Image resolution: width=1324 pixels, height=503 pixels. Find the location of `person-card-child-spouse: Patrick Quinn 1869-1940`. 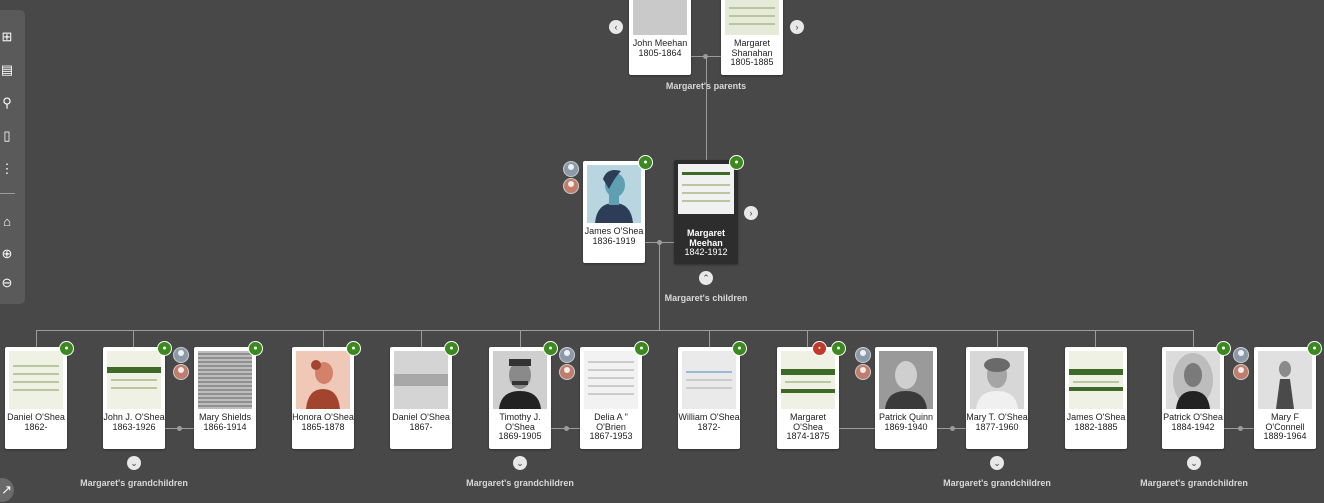

person-card-child-spouse: Patrick Quinn 1869-1940 is located at coordinates (906, 398).